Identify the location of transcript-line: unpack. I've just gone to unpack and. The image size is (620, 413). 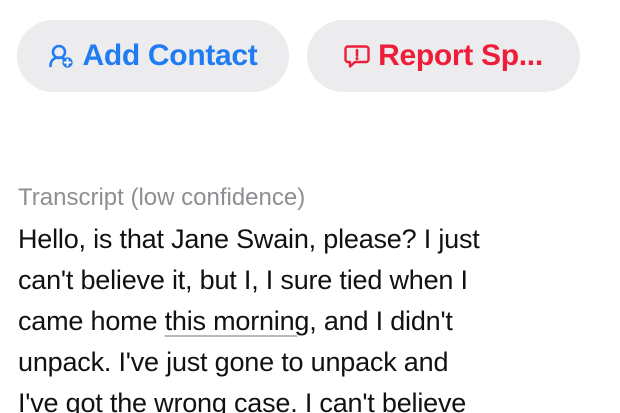
(233, 362).